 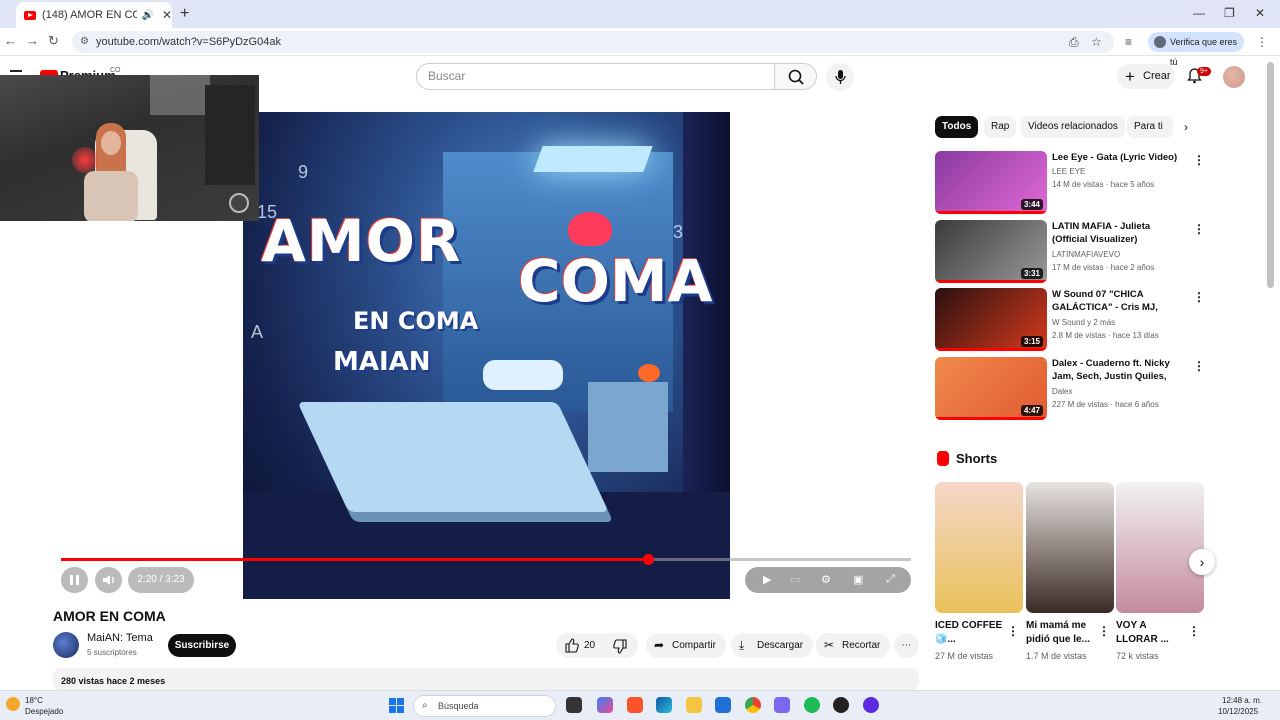 What do you see at coordinates (605, 705) in the screenshot?
I see `copilot-icon` at bounding box center [605, 705].